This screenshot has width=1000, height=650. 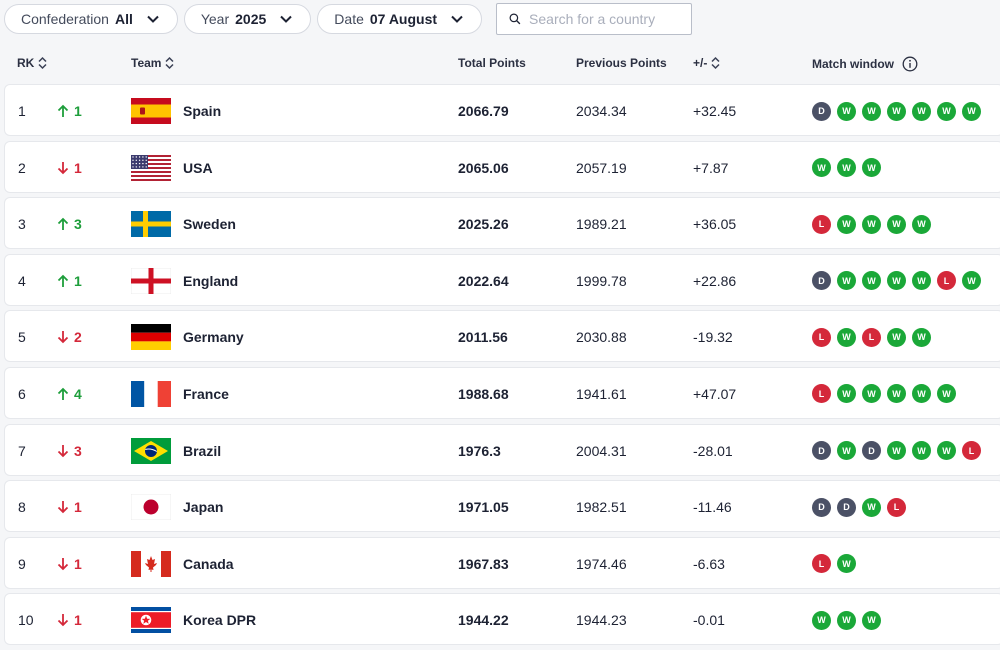 I want to click on team-name: Canada, so click(x=208, y=564).